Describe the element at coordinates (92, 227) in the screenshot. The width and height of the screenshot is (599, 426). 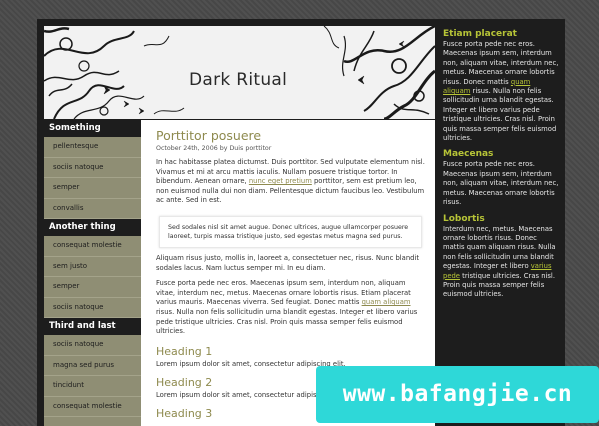
I see `nav-group-title: Another thing` at that location.